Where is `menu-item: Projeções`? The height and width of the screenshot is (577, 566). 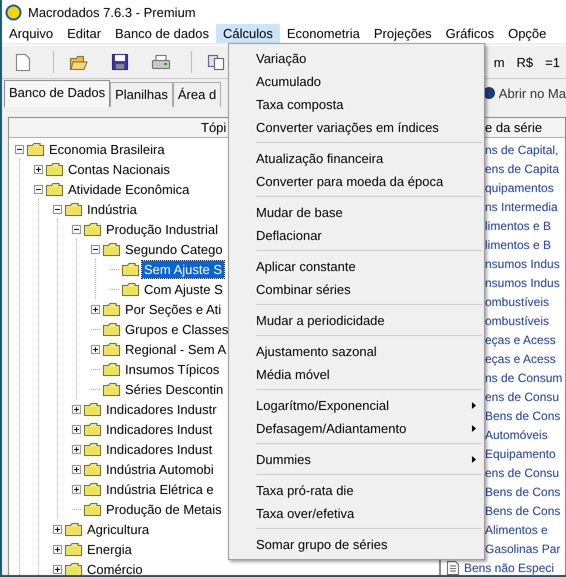 menu-item: Projeções is located at coordinates (402, 33).